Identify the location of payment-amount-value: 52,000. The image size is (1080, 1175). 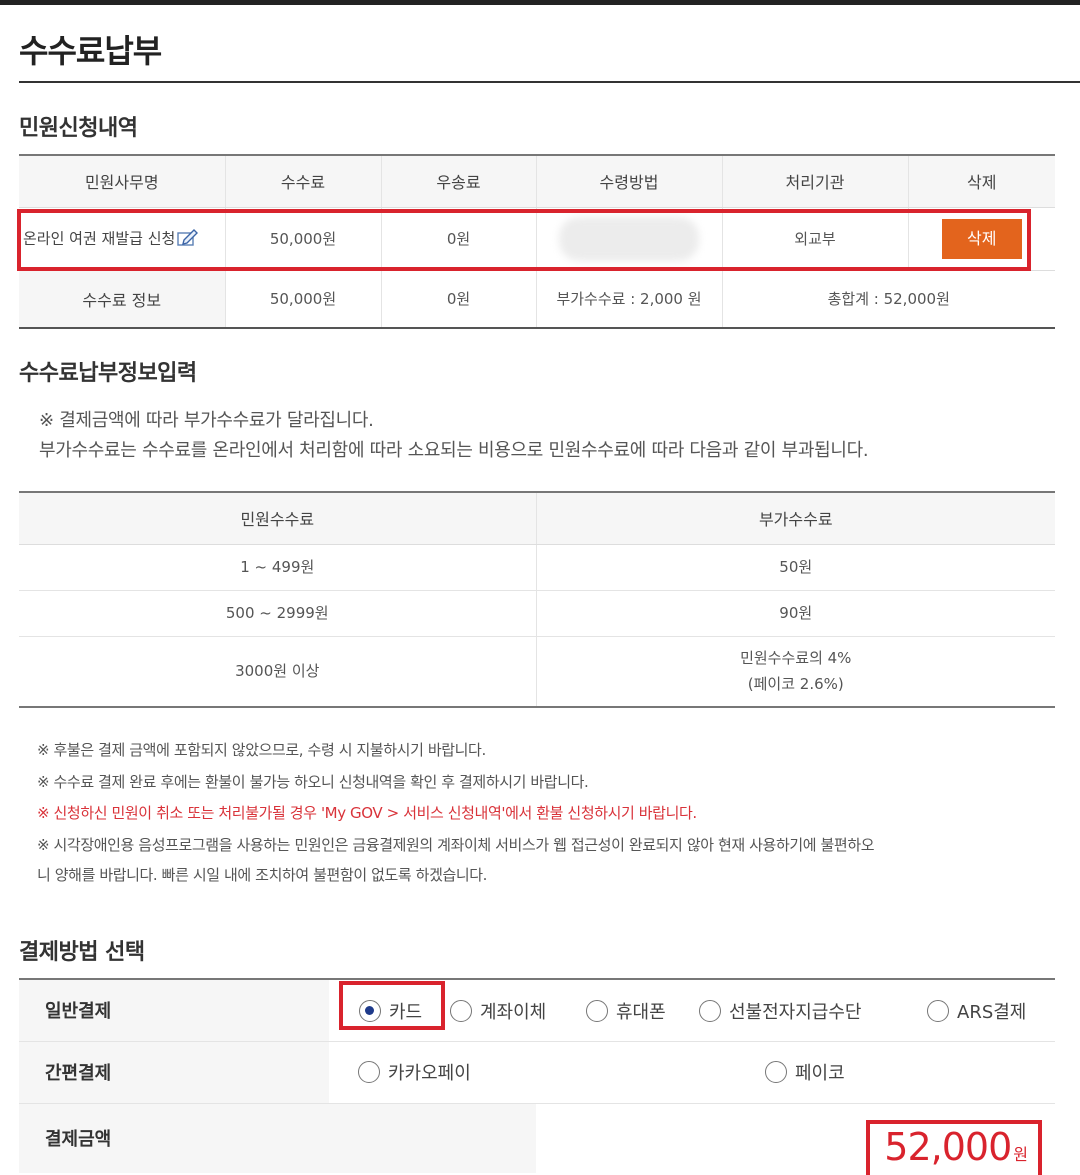
(948, 1147).